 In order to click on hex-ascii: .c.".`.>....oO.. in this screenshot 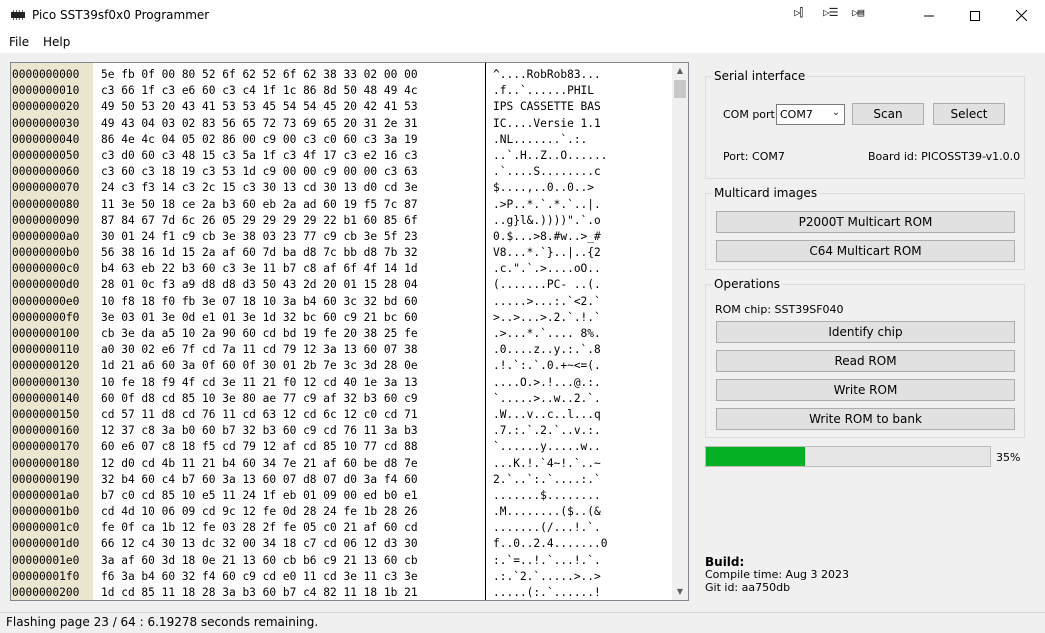, I will do `click(547, 269)`.